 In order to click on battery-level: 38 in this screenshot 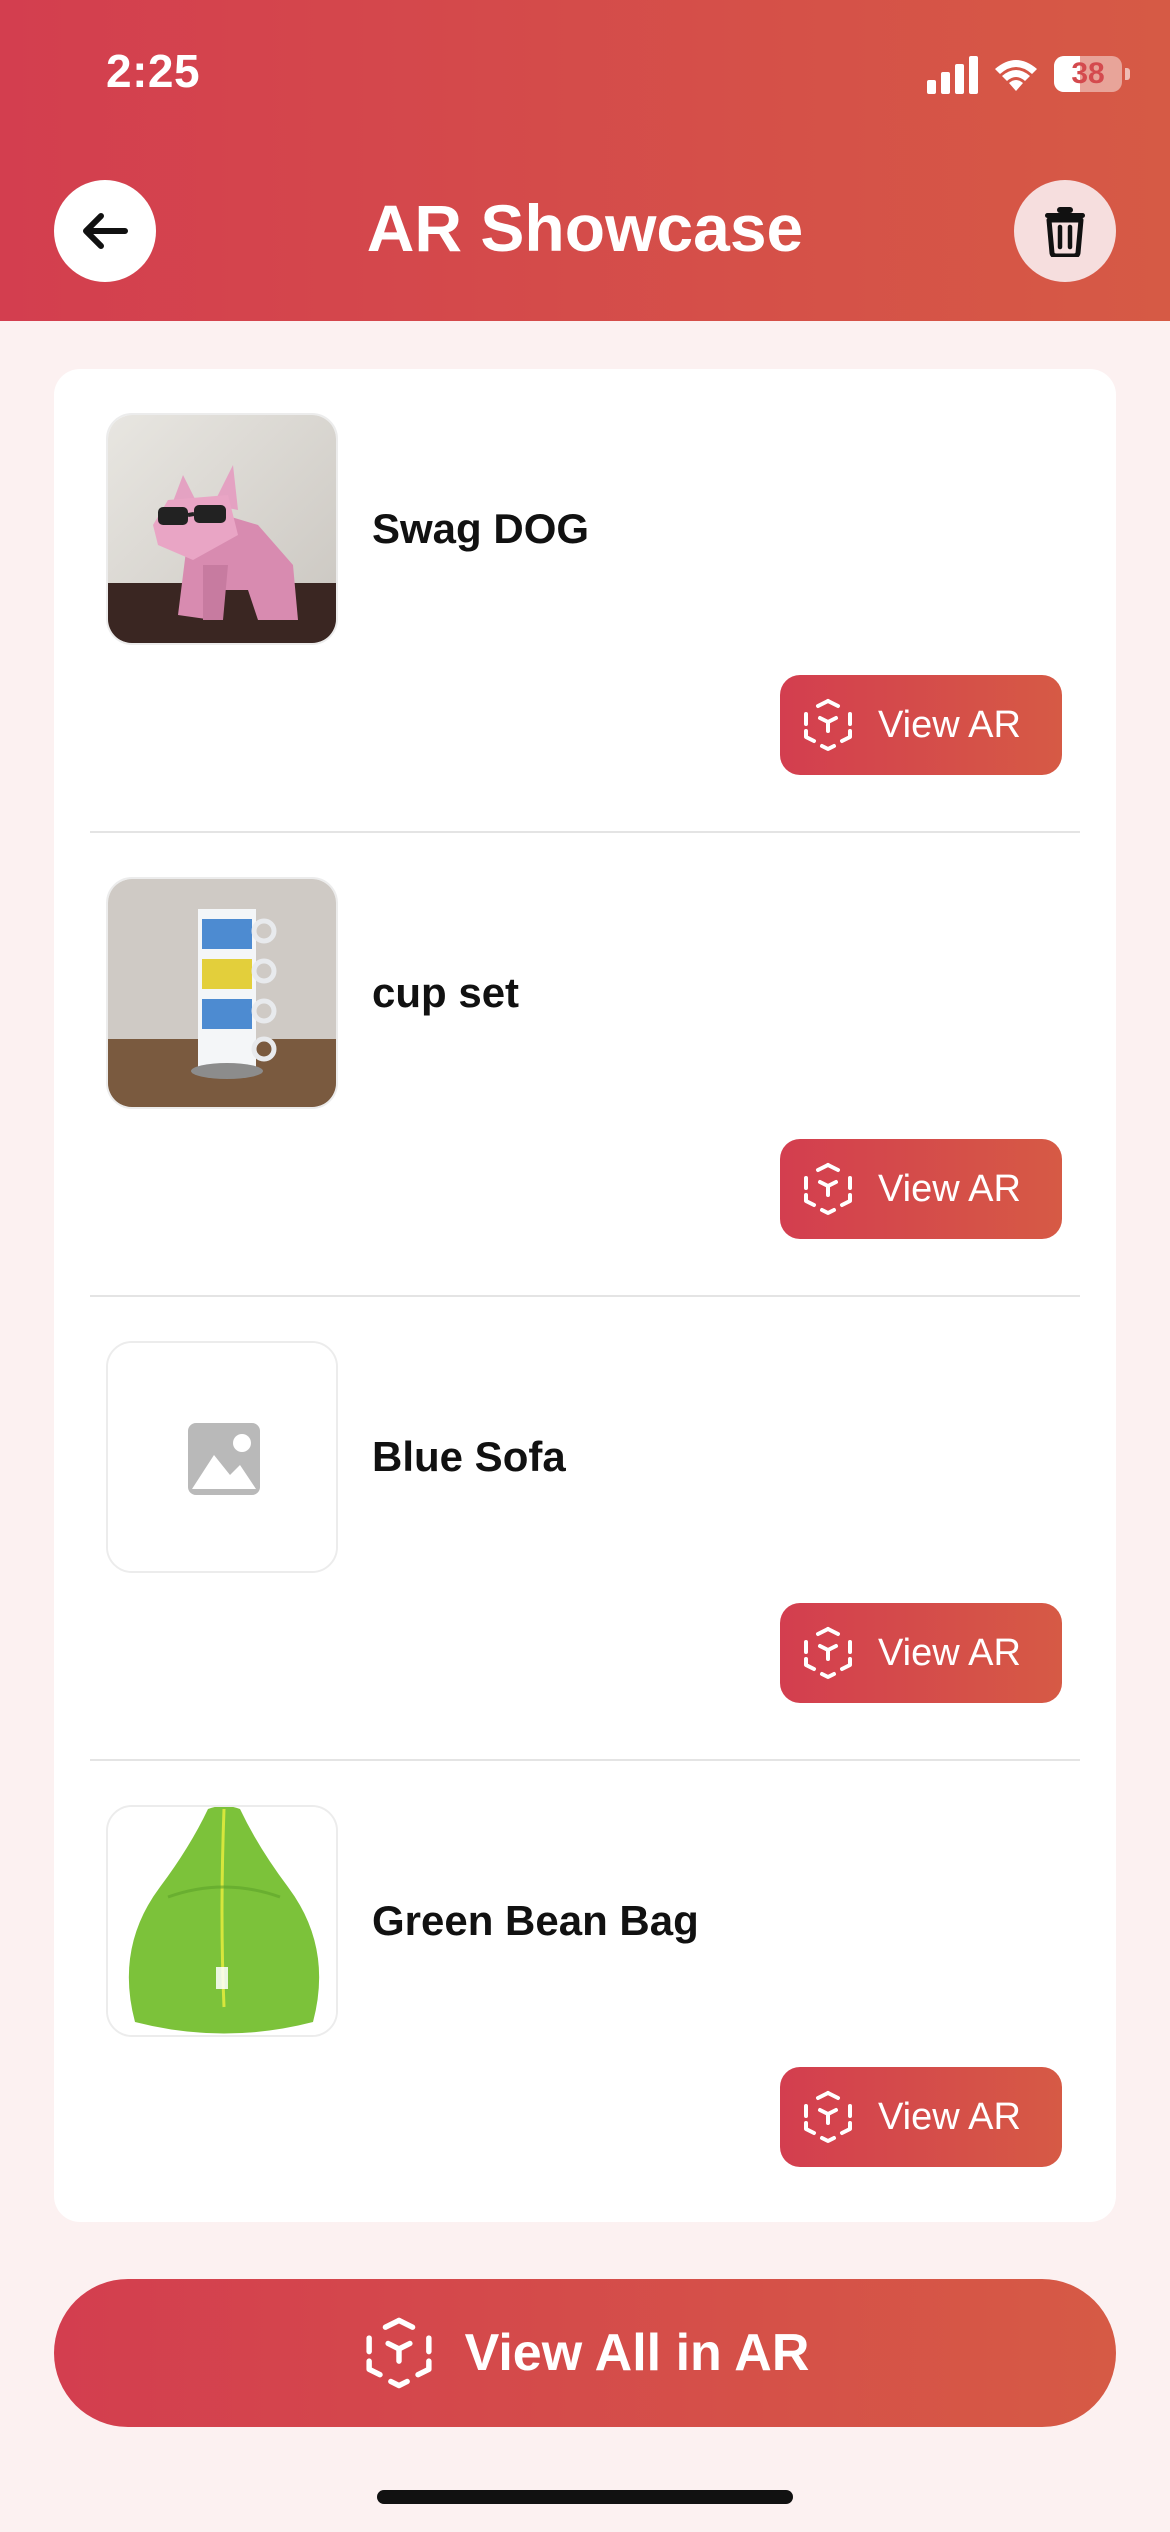, I will do `click(1088, 73)`.